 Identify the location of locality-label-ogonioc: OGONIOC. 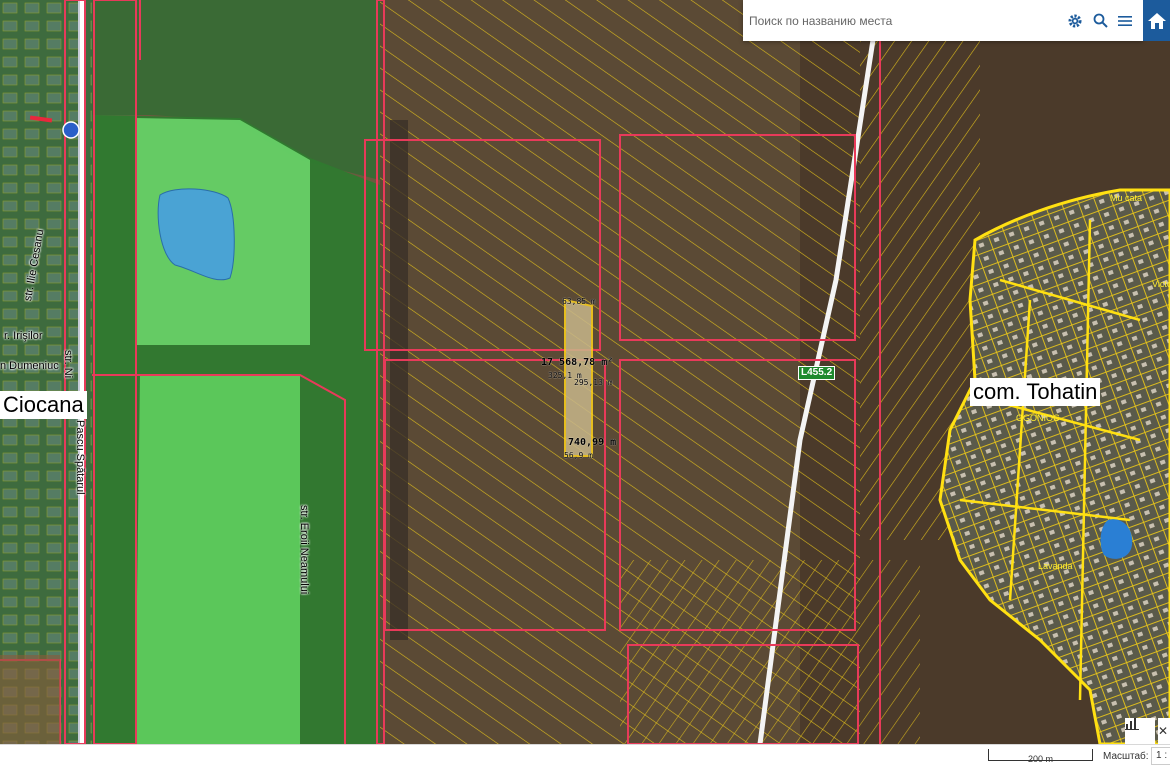
(1038, 418).